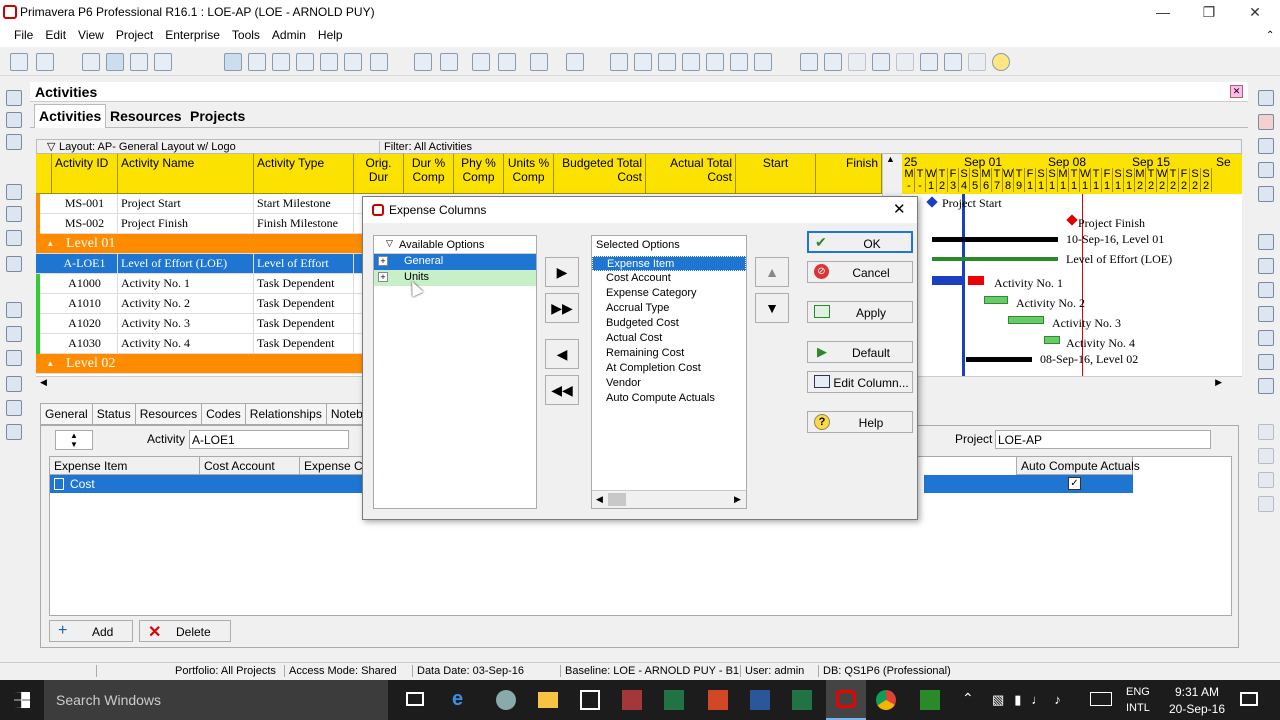 This screenshot has height=720, width=1280. What do you see at coordinates (455, 278) in the screenshot?
I see `available-item-units: + Units` at bounding box center [455, 278].